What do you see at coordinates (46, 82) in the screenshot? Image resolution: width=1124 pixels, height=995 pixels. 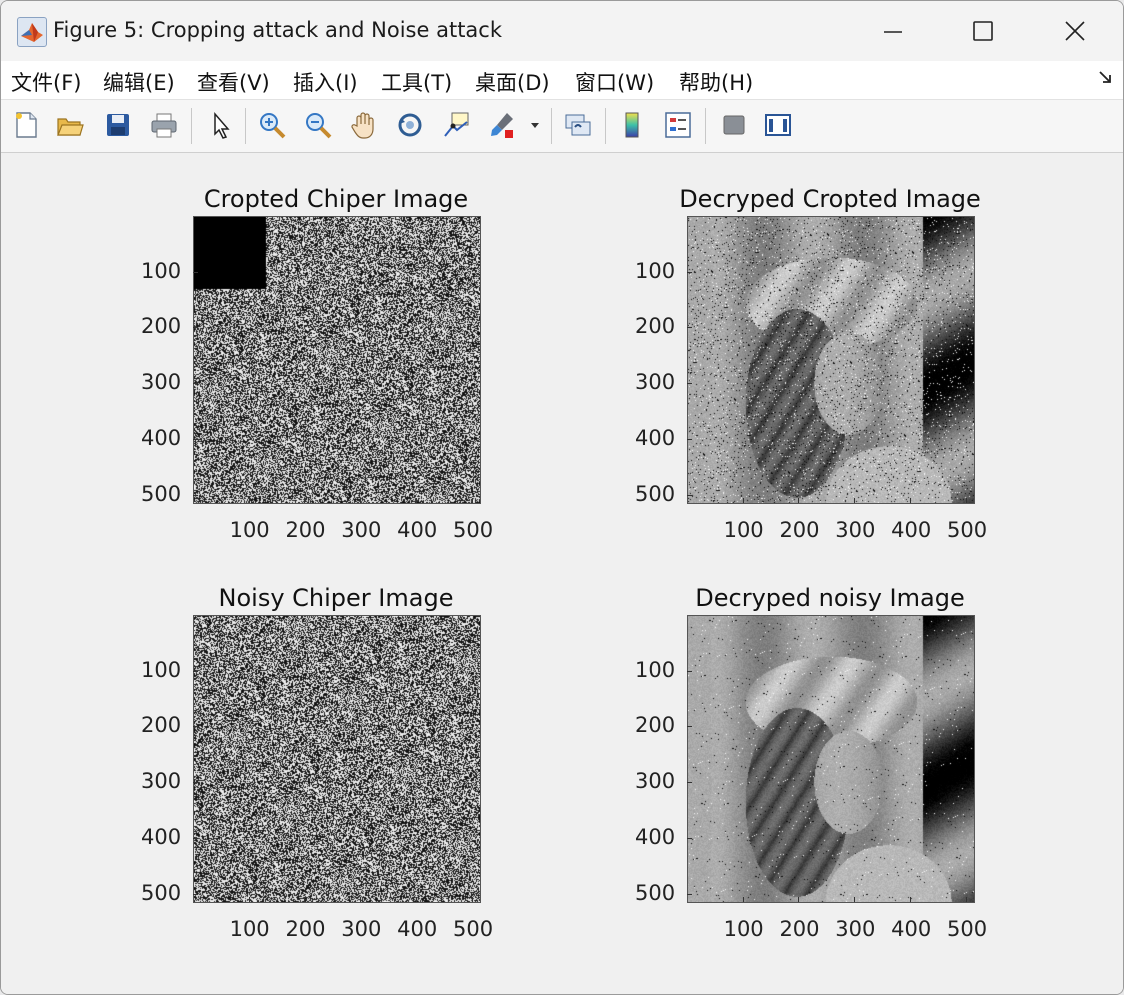 I see `menu-file: 文件(F)` at bounding box center [46, 82].